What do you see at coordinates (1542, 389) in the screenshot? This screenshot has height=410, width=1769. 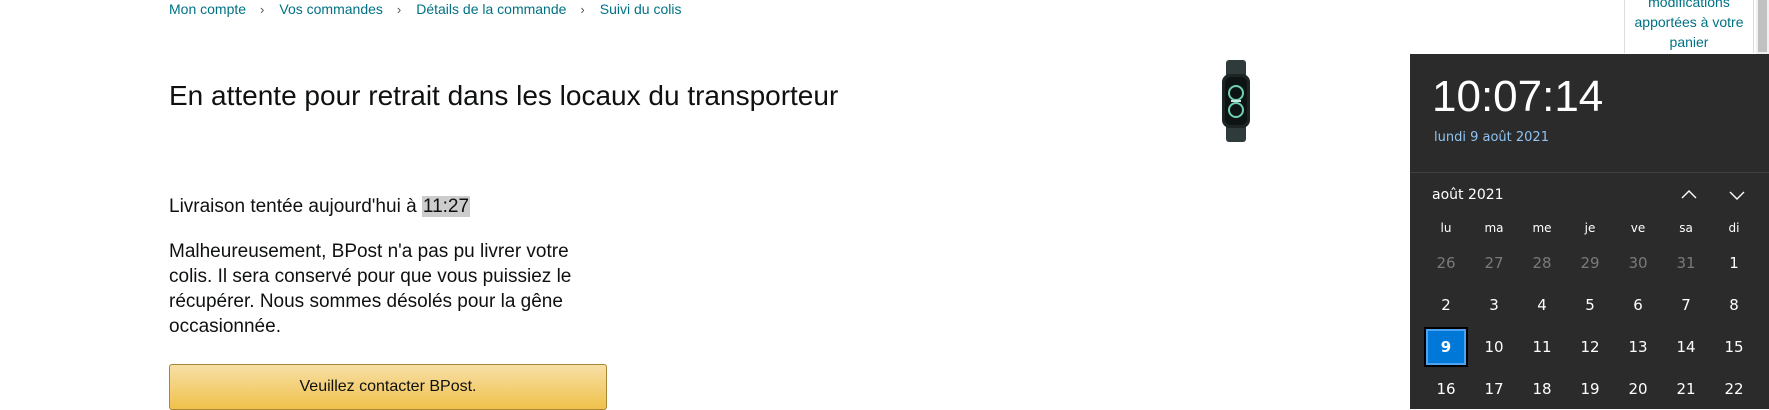 I see `calendar-day: 18` at bounding box center [1542, 389].